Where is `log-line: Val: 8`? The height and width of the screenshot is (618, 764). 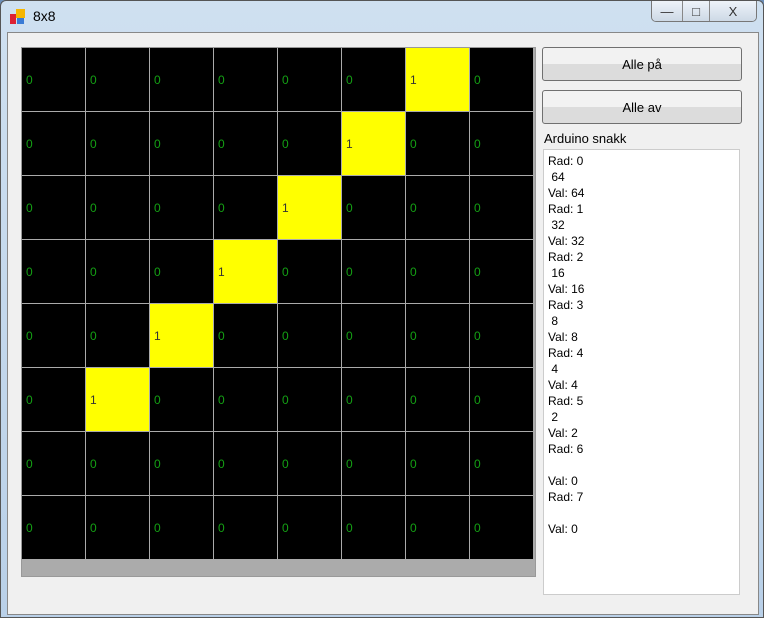
log-line: Val: 8 is located at coordinates (563, 337).